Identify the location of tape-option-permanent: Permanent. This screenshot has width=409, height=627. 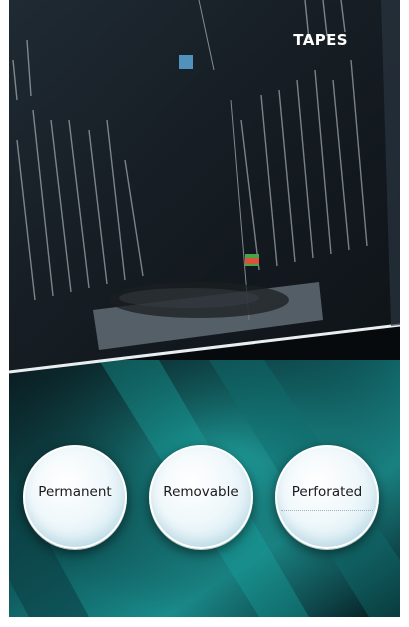
(75, 497).